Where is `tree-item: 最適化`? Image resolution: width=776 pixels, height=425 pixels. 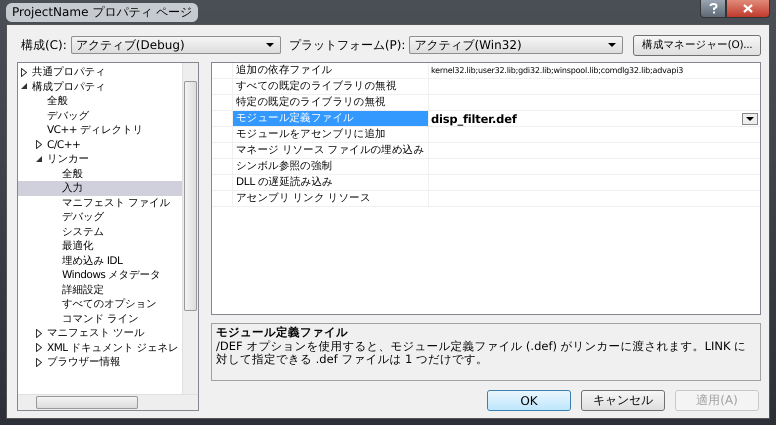
tree-item: 最適化 is located at coordinates (100, 246).